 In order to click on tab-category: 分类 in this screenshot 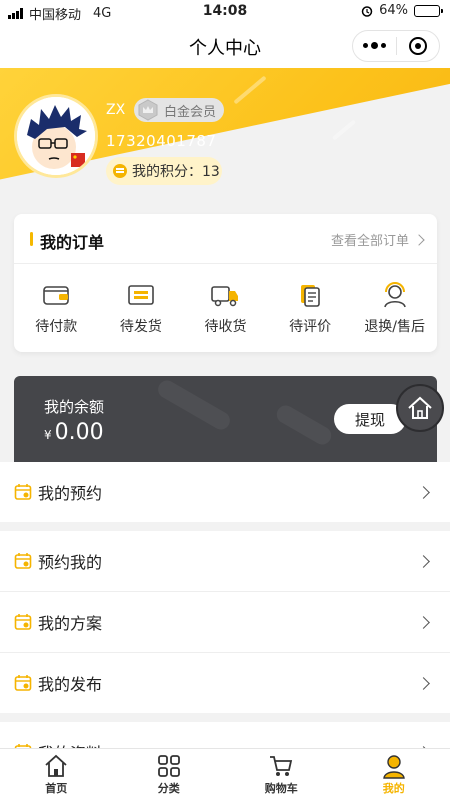, I will do `click(169, 774)`.